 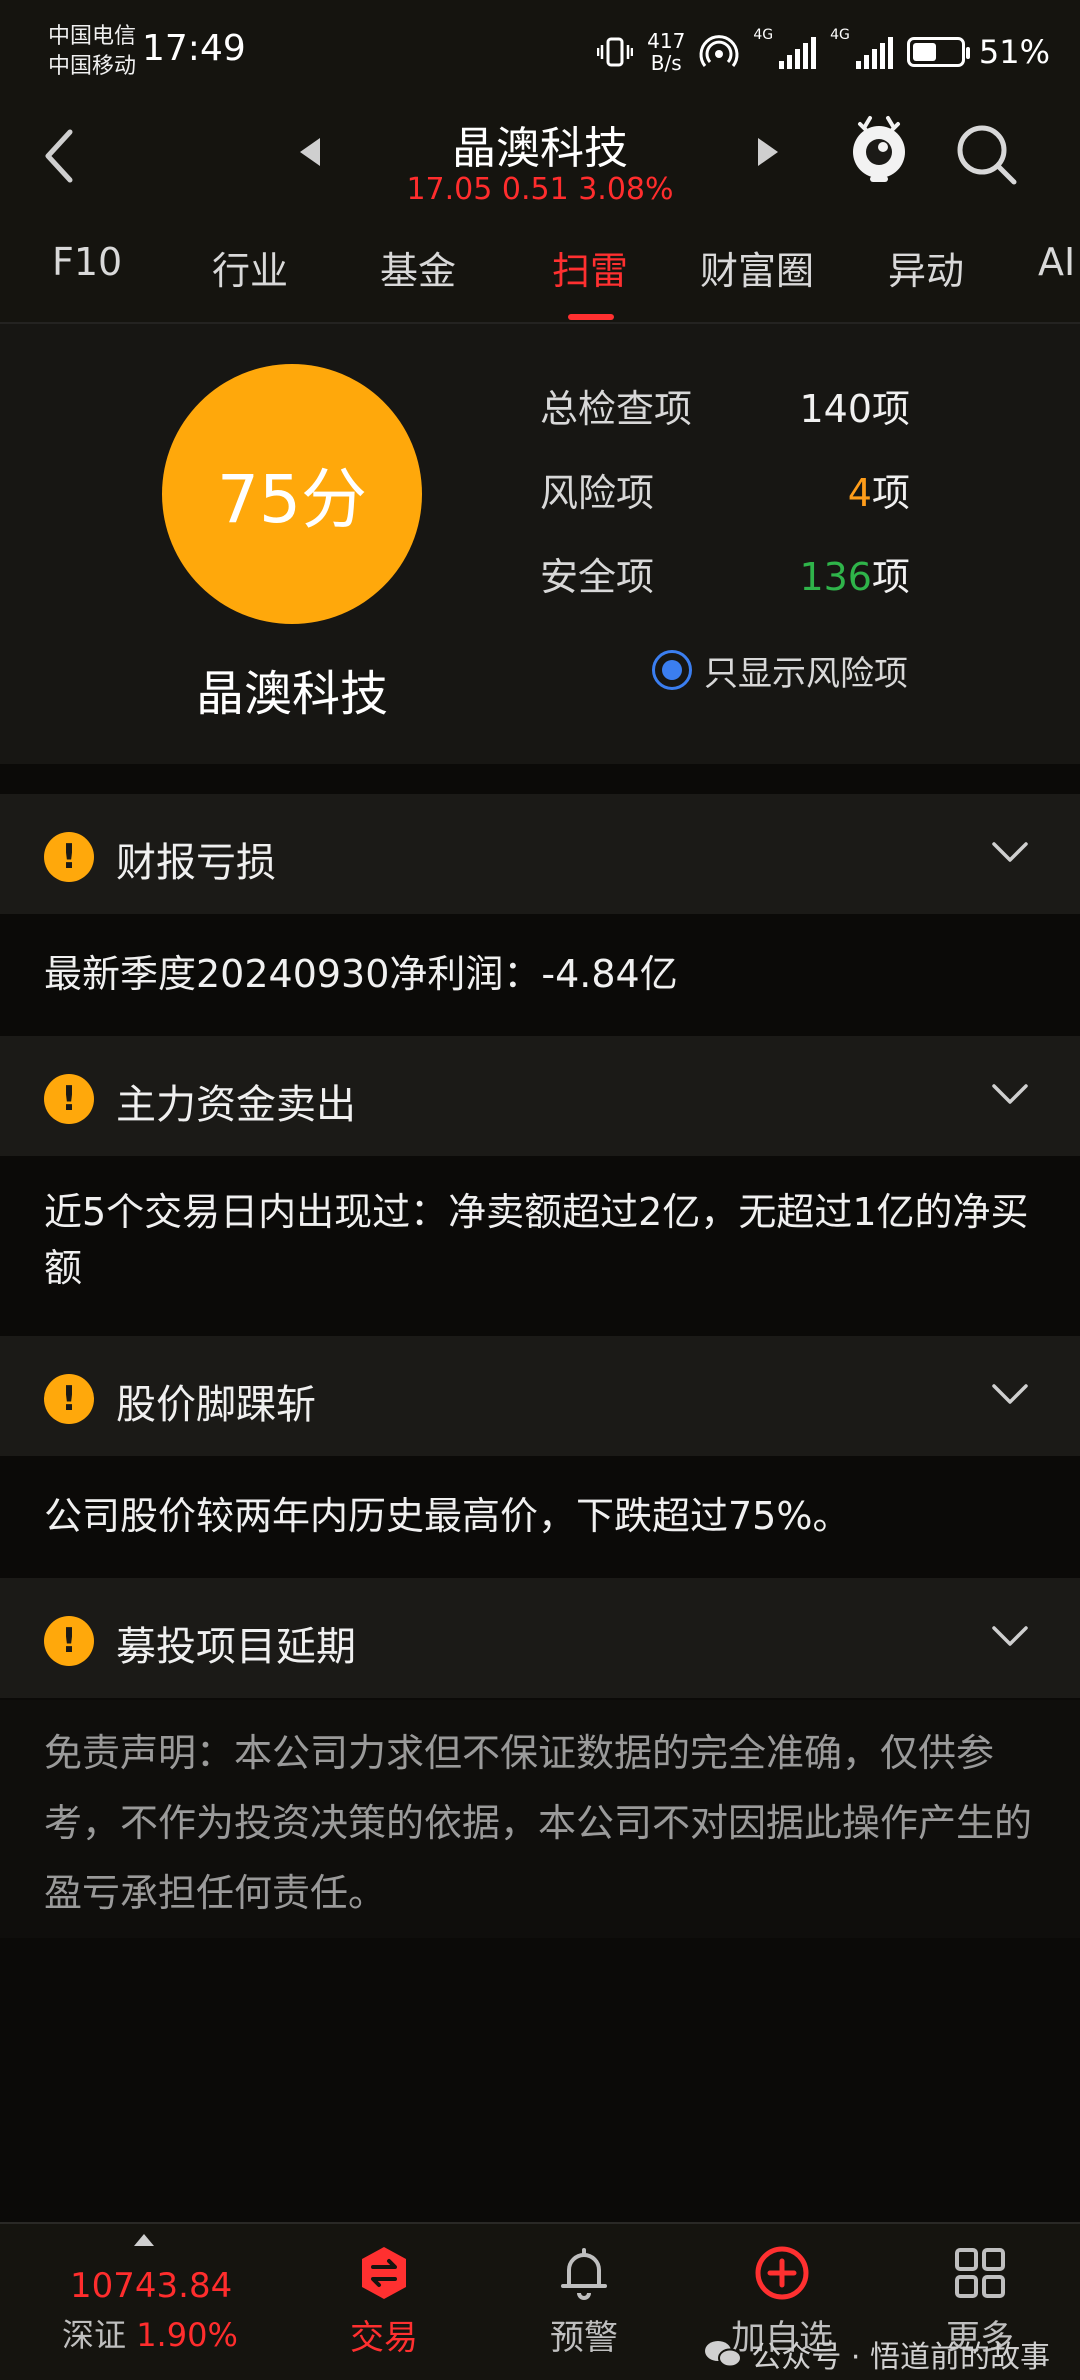 What do you see at coordinates (584, 2338) in the screenshot?
I see `nav-label: 预警` at bounding box center [584, 2338].